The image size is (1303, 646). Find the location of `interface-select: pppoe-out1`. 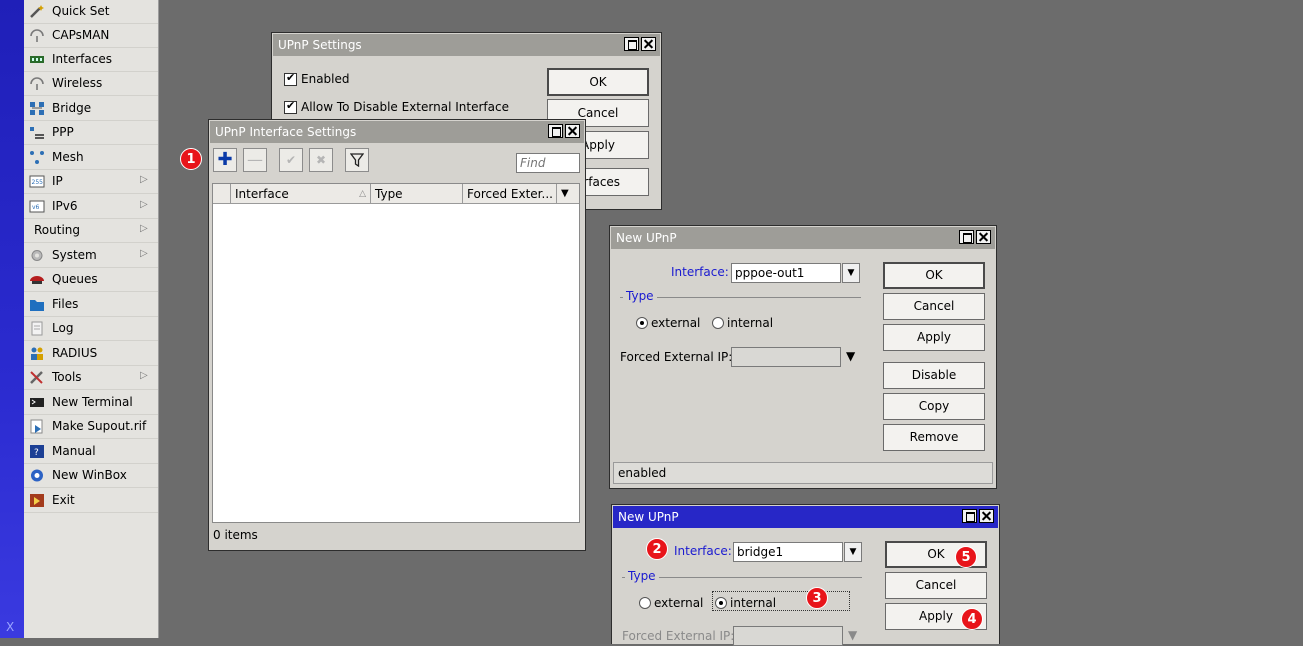

interface-select: pppoe-out1 is located at coordinates (786, 273).